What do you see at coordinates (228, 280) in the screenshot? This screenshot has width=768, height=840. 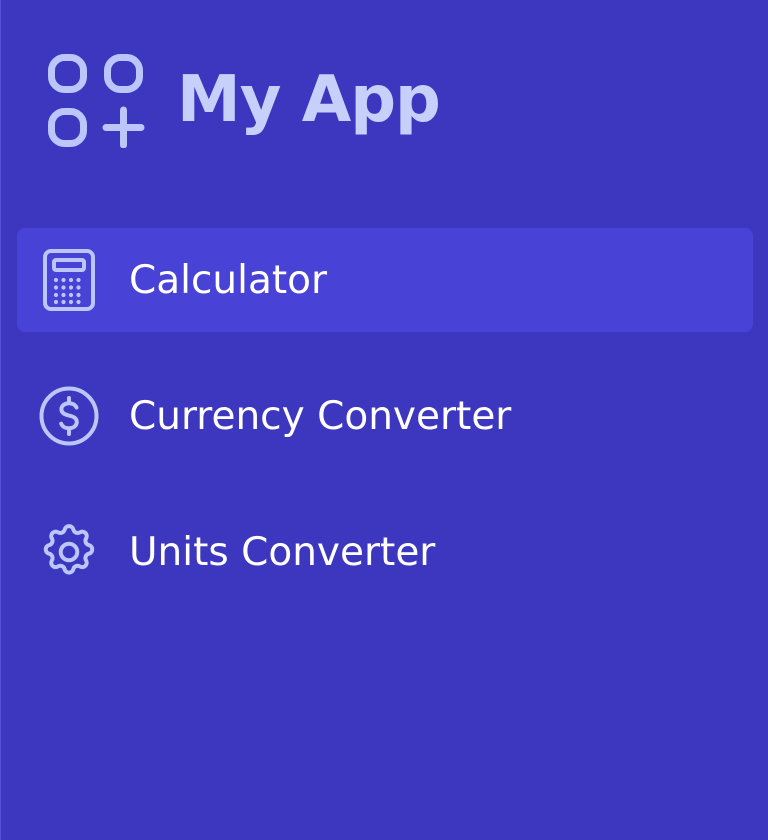 I see `sidebar-item-label: Calculator` at bounding box center [228, 280].